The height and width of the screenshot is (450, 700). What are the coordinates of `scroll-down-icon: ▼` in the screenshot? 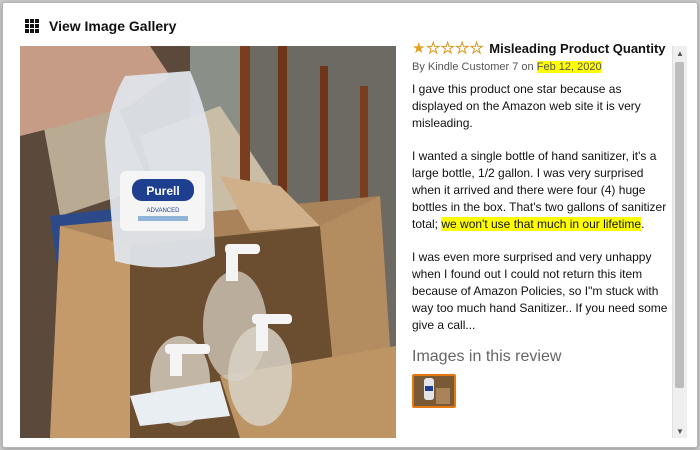 It's located at (680, 431).